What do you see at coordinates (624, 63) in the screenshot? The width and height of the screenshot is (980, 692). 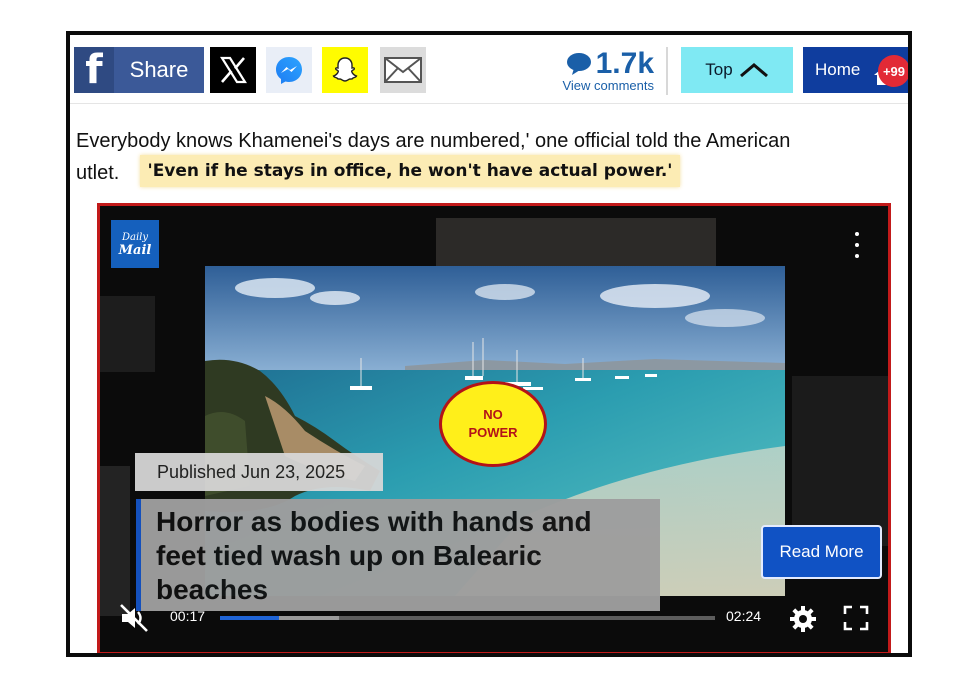 I see `comments-count: 1.7k` at bounding box center [624, 63].